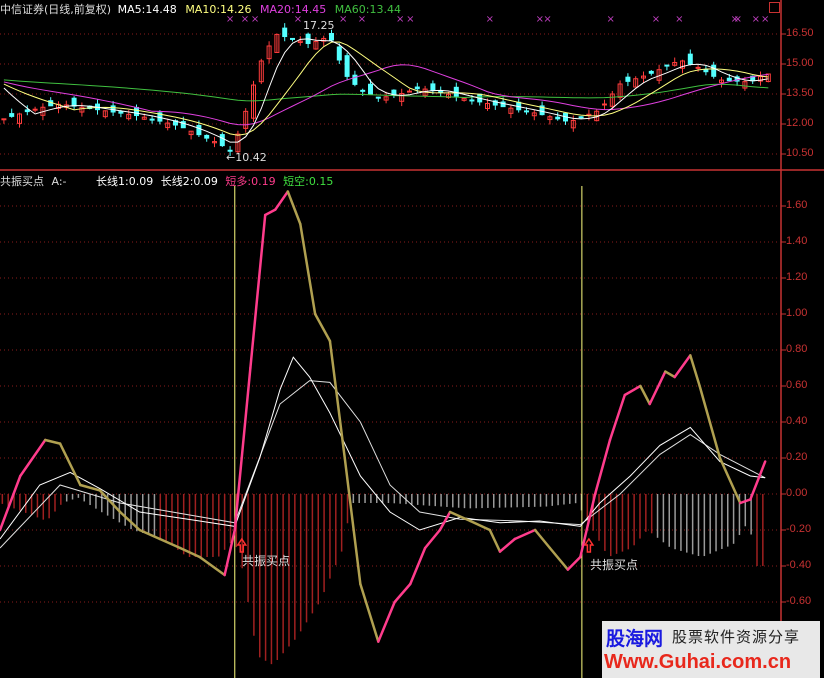 Image resolution: width=824 pixels, height=678 pixels. I want to click on indicator-tick-label: 1.40, so click(797, 241).